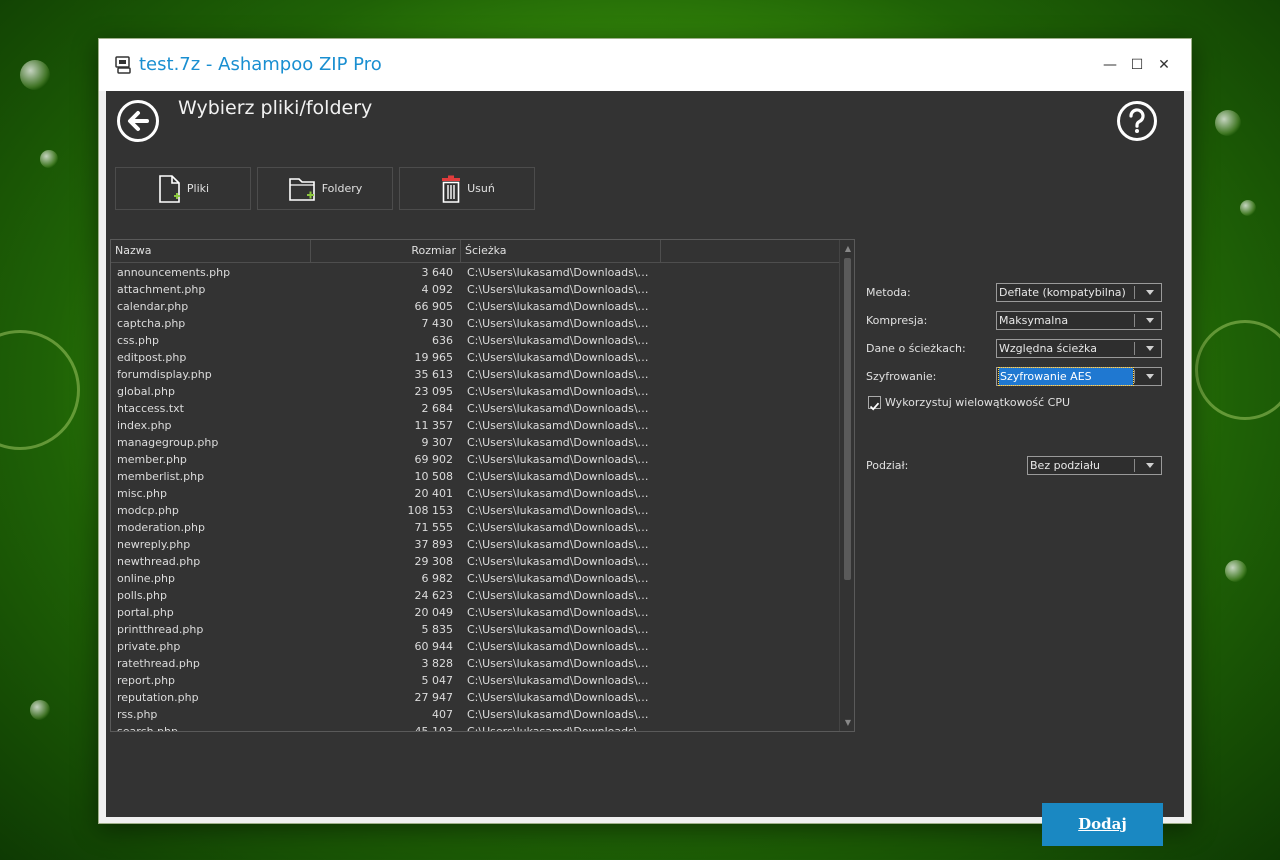  What do you see at coordinates (160, 629) in the screenshot?
I see `file-name-cell: printthread.php` at bounding box center [160, 629].